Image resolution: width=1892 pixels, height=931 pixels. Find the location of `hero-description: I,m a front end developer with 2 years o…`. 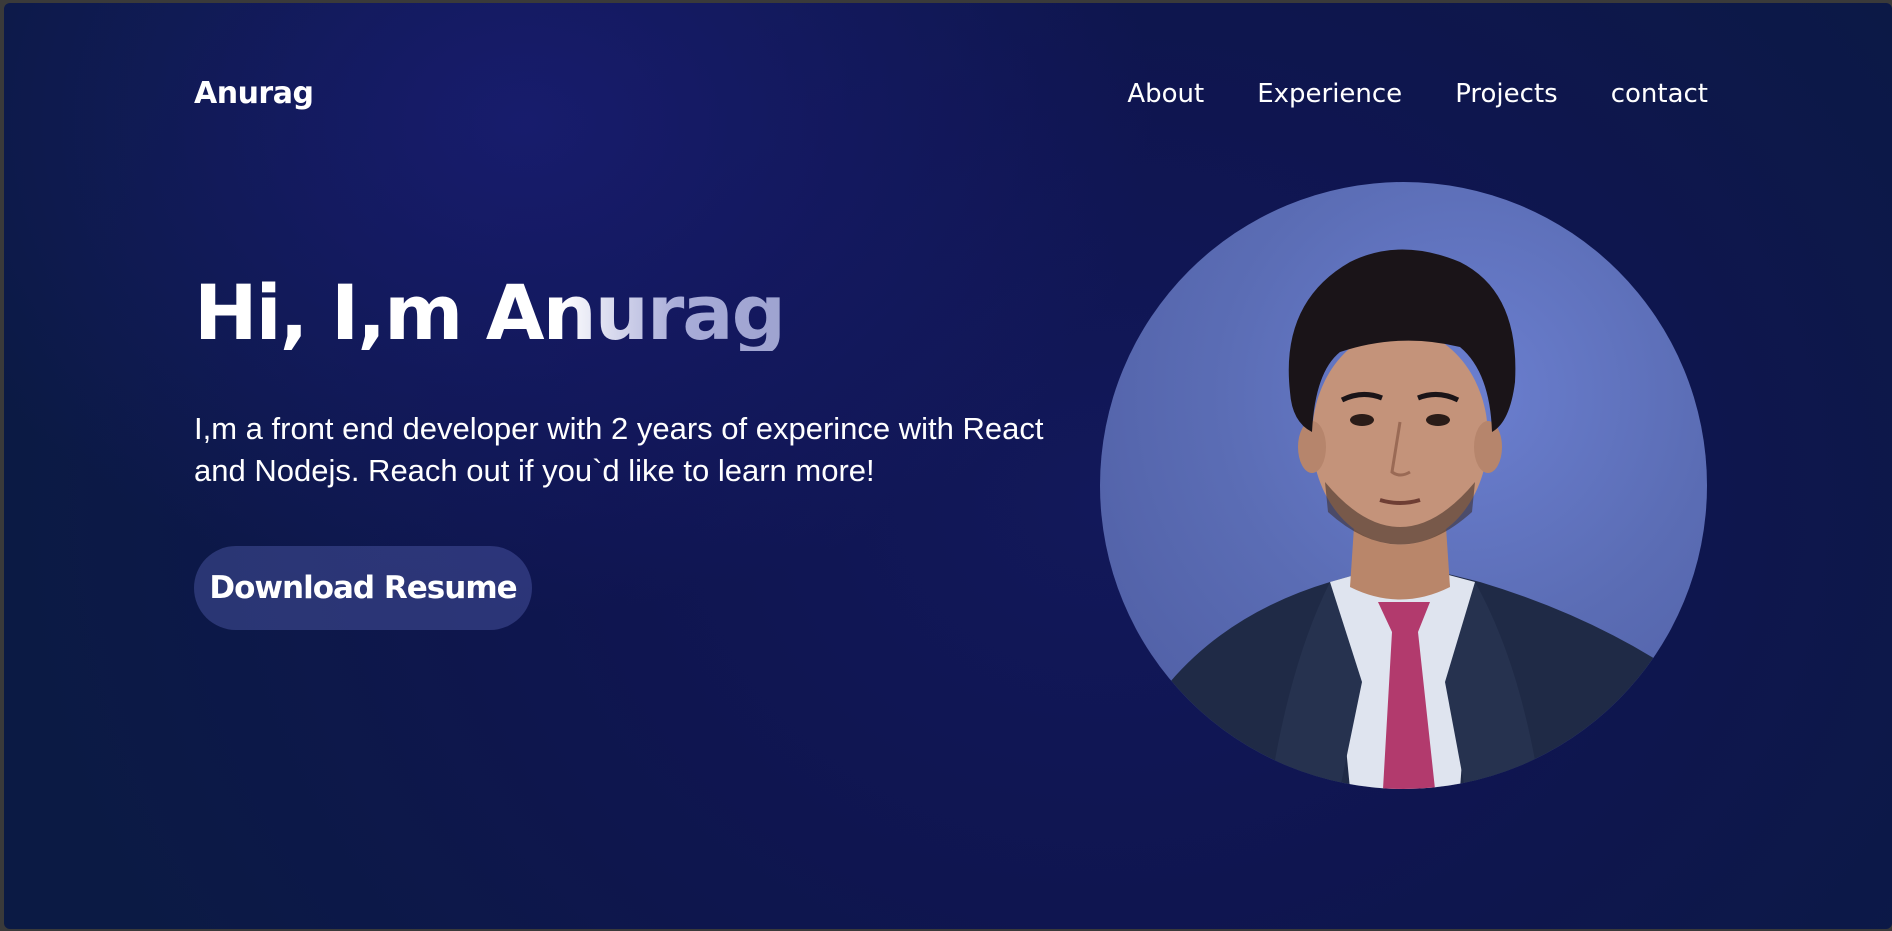

hero-description: I,m a front end developer with 2 years o… is located at coordinates (619, 449).